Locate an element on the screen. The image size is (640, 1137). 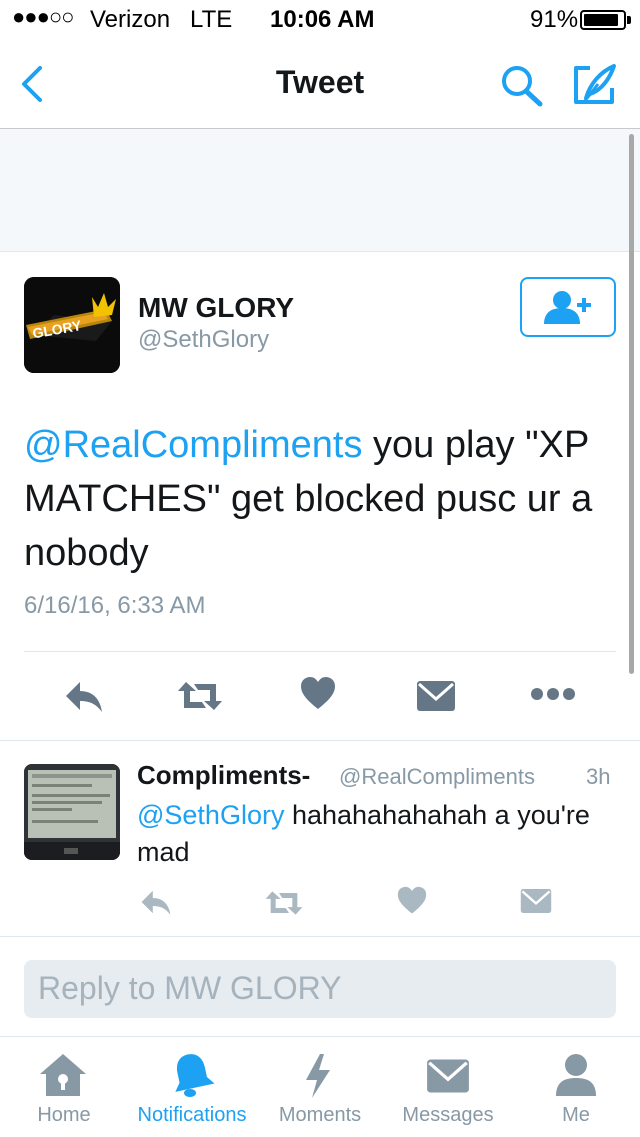
reply-input-placeholder: Reply to MW GLORY is located at coordinates (190, 988).